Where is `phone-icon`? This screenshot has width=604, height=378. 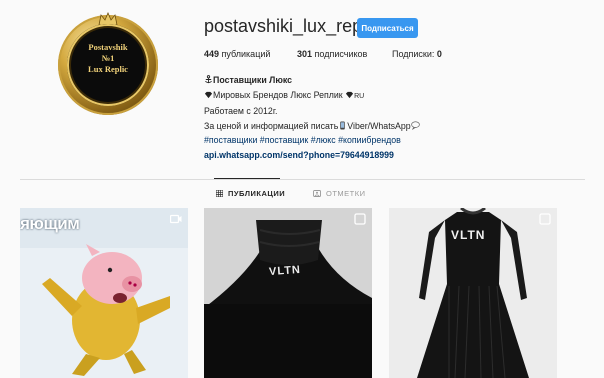 phone-icon is located at coordinates (343, 125).